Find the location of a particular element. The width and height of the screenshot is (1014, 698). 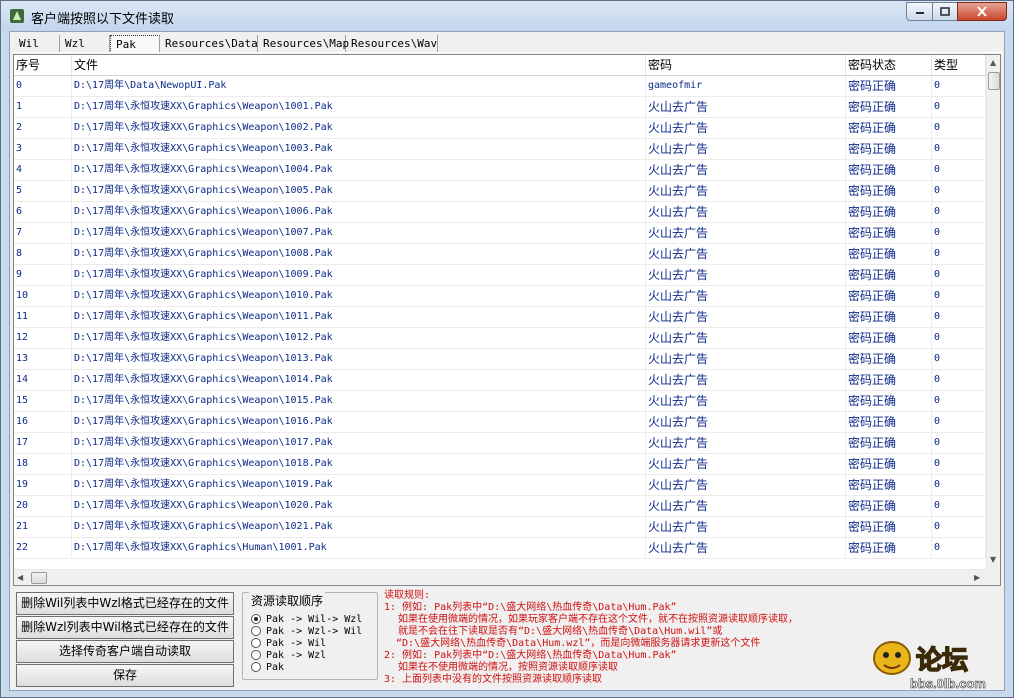

scroll-left-icon: ◀ is located at coordinates (20, 577).